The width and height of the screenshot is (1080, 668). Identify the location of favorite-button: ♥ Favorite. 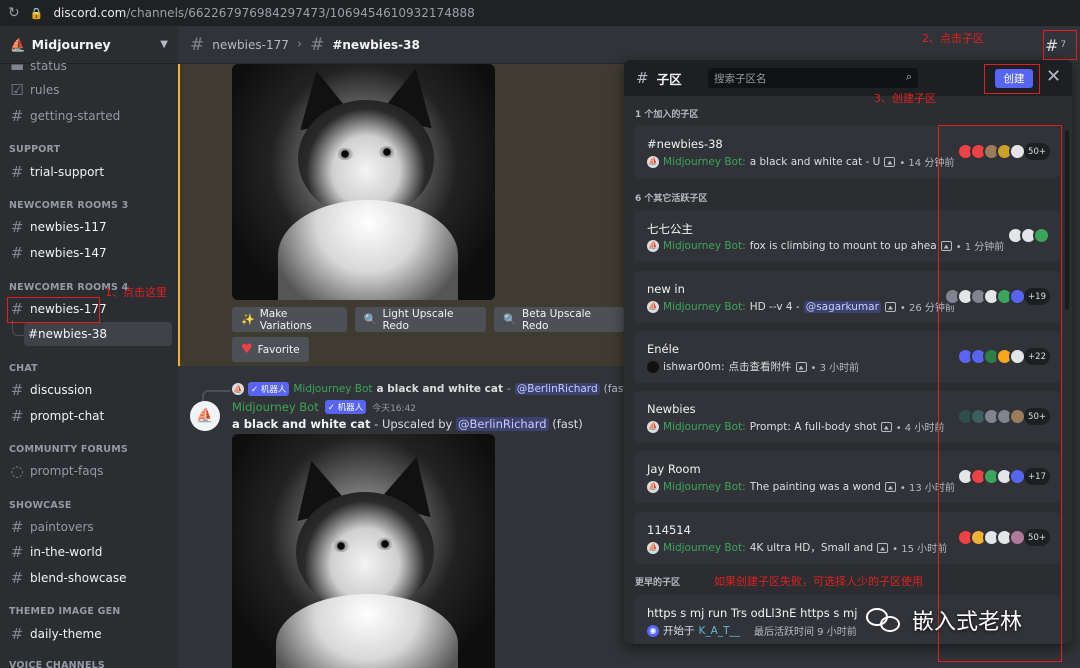
(270, 349).